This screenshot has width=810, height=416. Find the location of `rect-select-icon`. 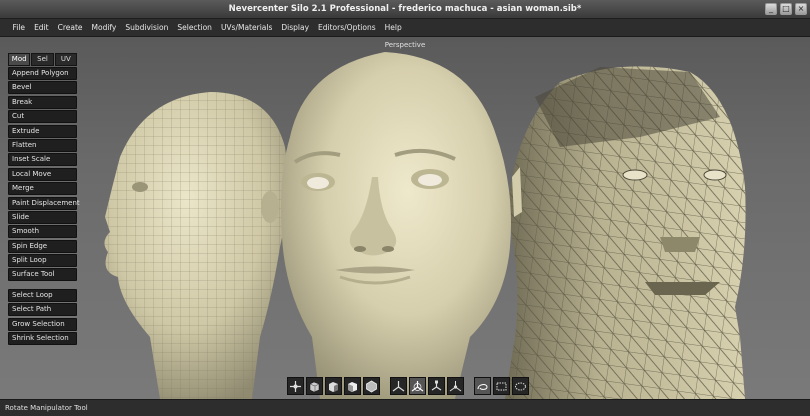

rect-select-icon is located at coordinates (501, 386).